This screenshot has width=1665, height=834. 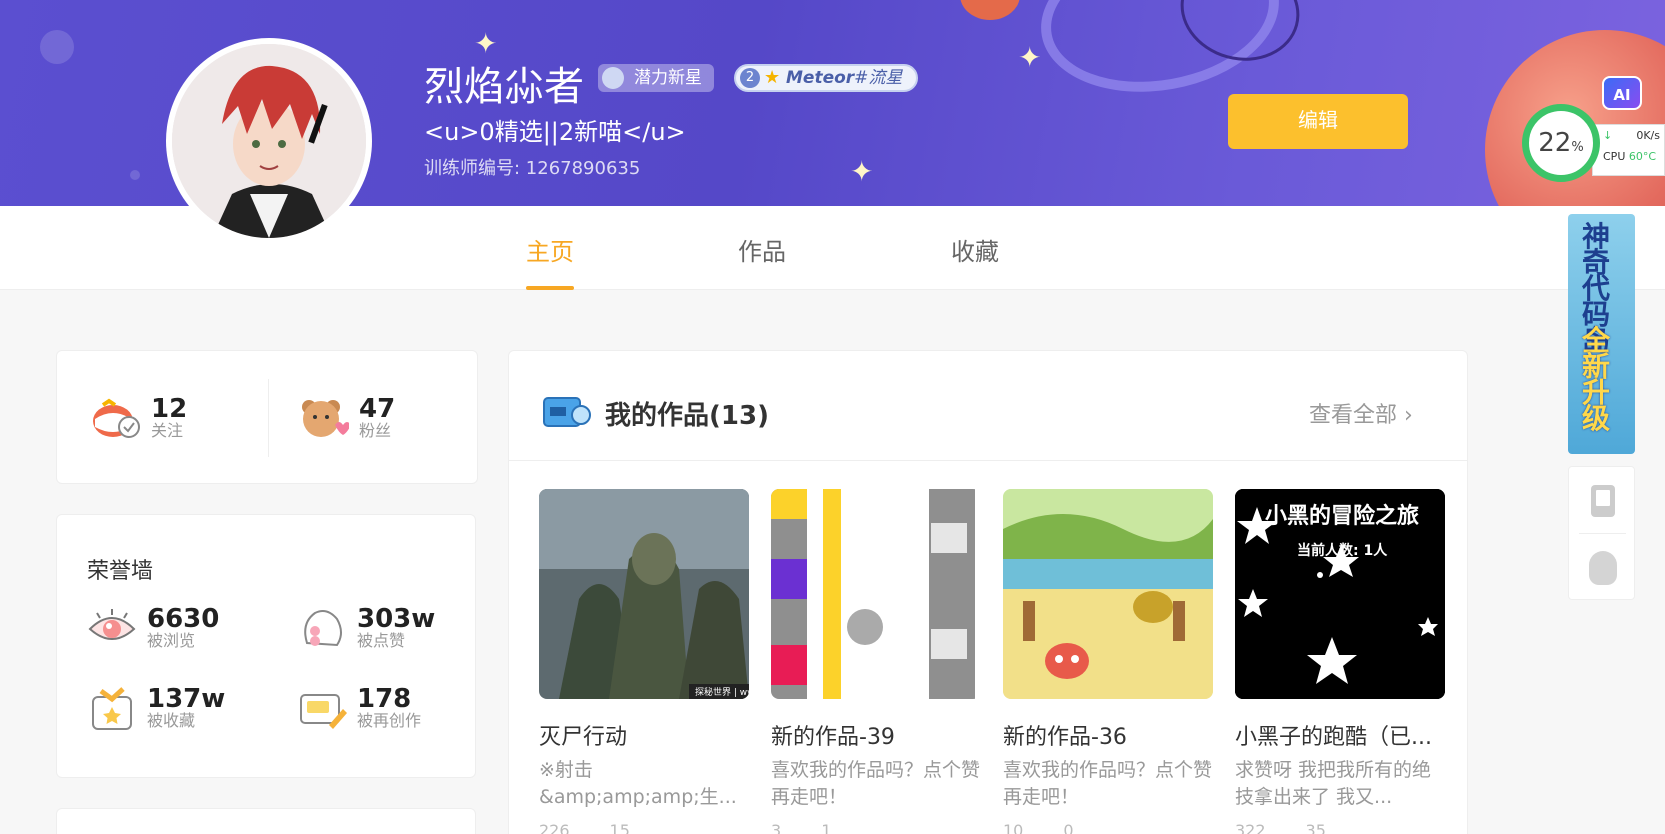 What do you see at coordinates (1013, 827) in the screenshot?
I see `view-count: 10` at bounding box center [1013, 827].